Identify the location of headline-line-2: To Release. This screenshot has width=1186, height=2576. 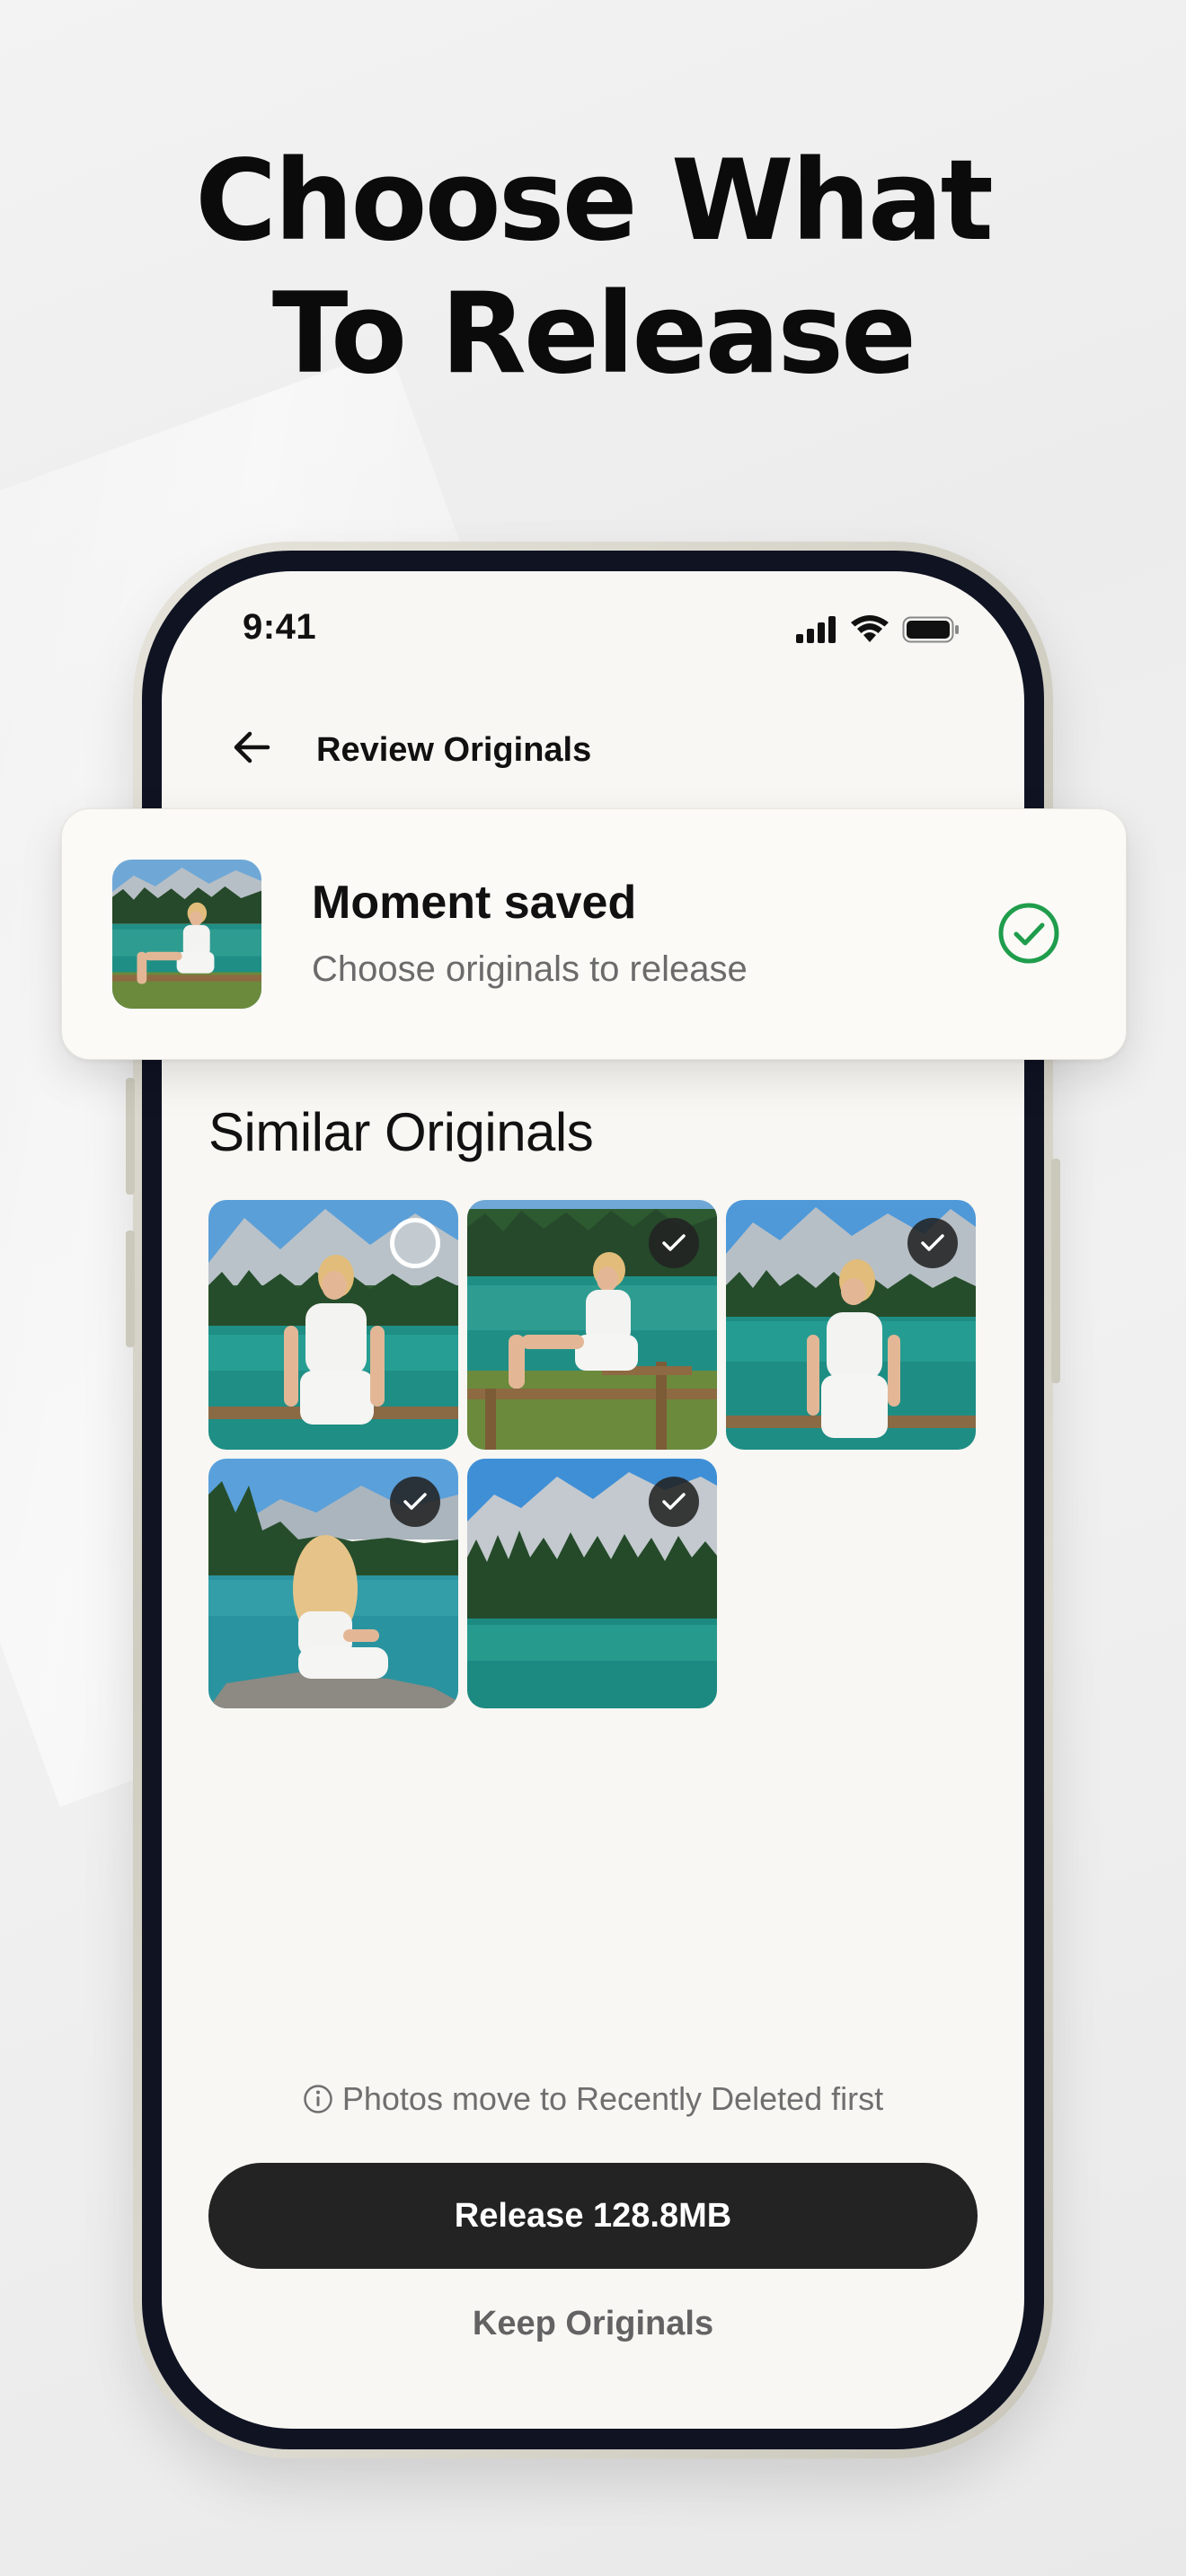
(593, 334).